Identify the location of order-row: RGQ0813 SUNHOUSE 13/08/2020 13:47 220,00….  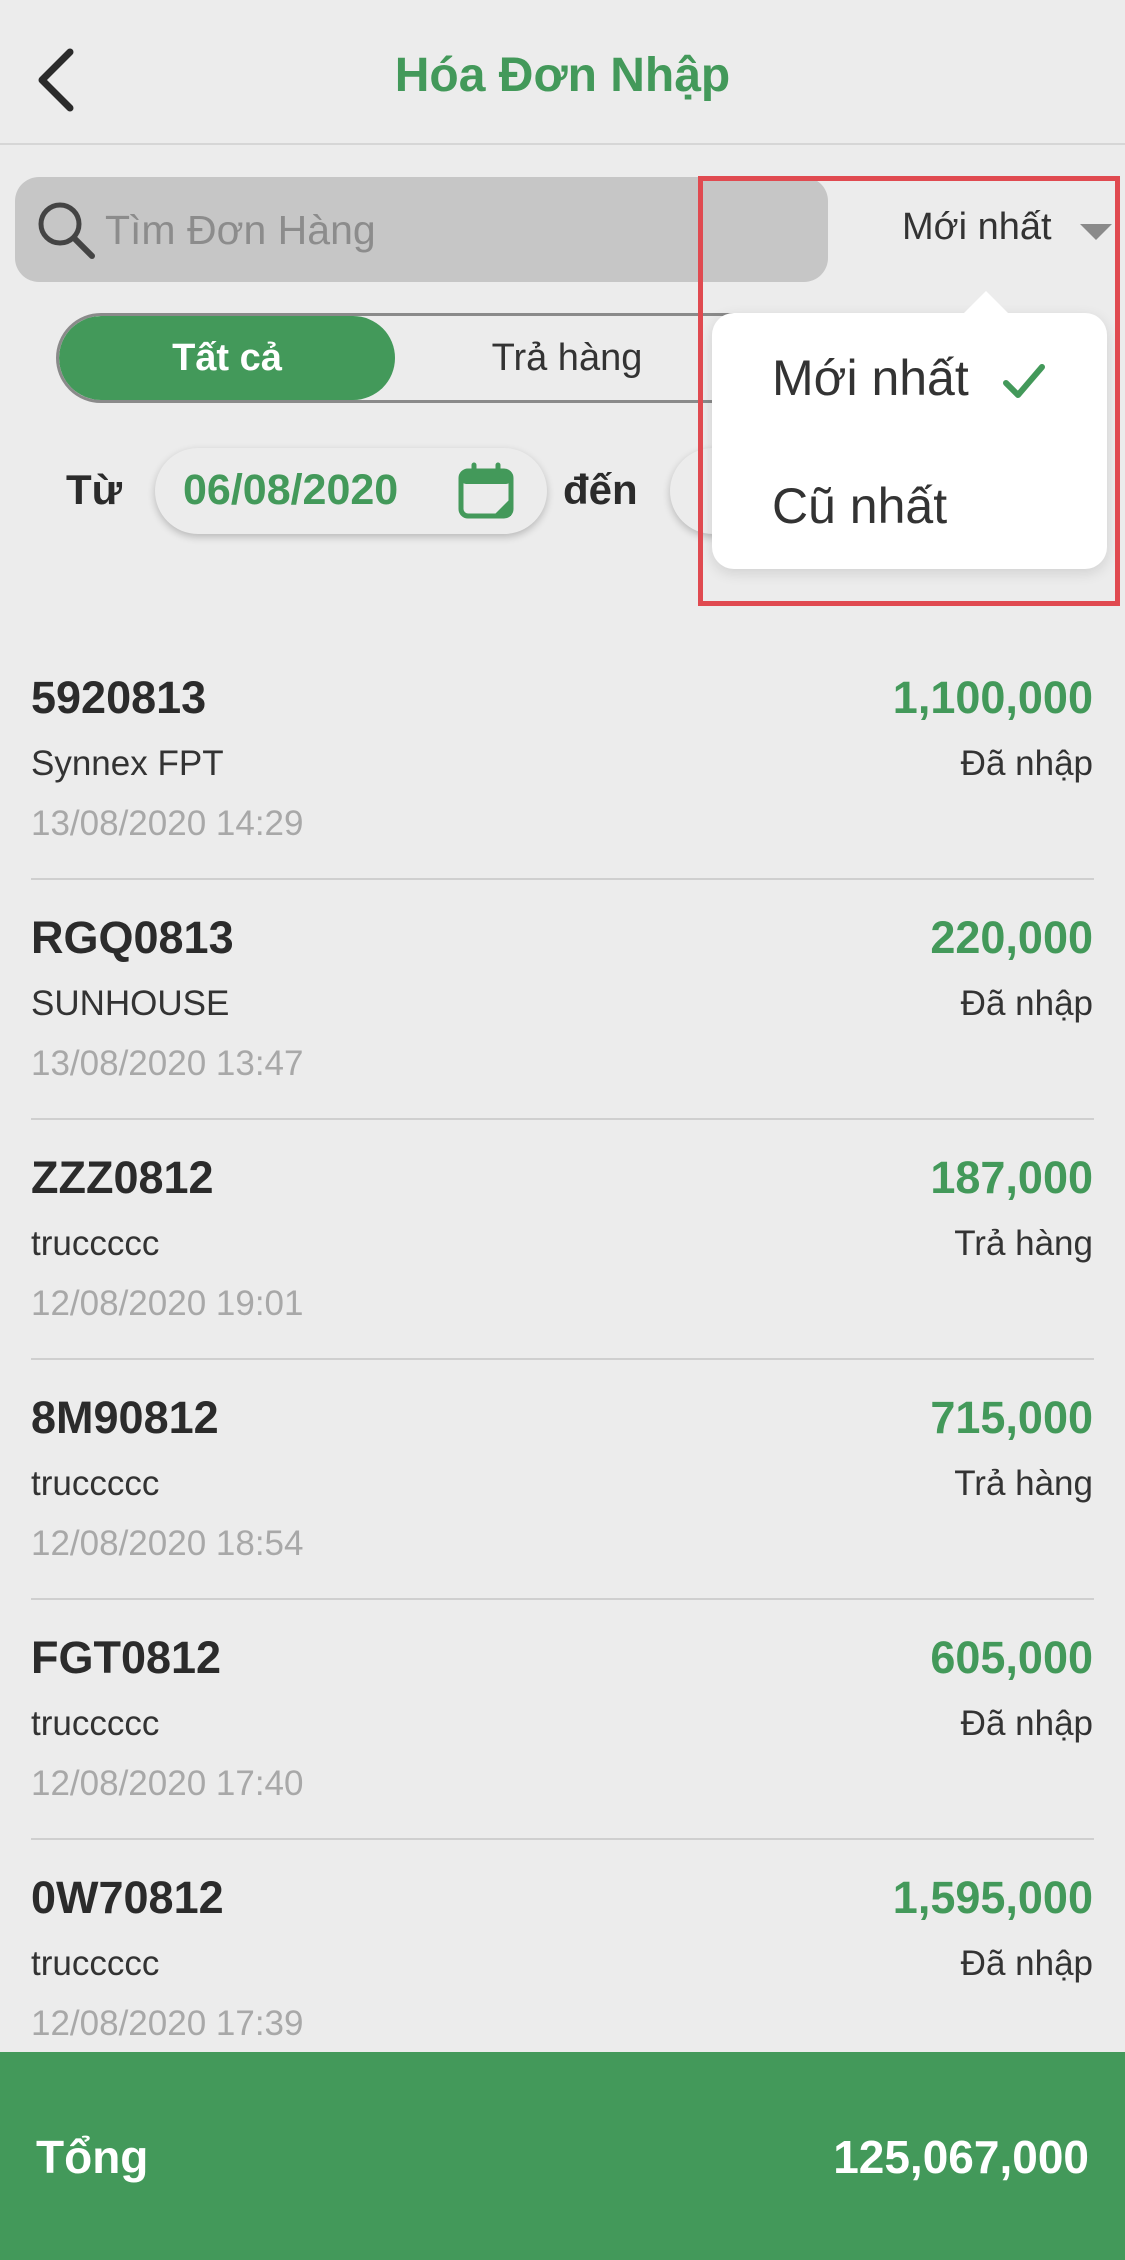
(562, 1000).